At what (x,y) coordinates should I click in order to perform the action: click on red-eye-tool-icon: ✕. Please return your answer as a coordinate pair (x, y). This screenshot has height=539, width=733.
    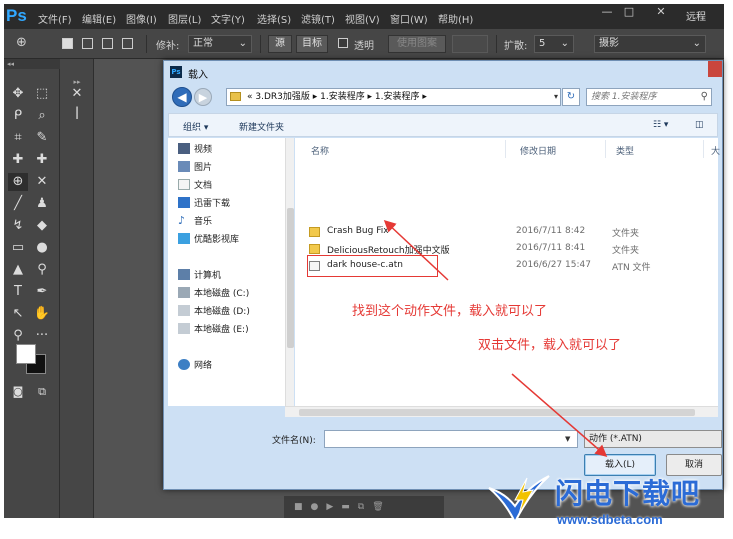
    Looking at the image, I should click on (42, 182).